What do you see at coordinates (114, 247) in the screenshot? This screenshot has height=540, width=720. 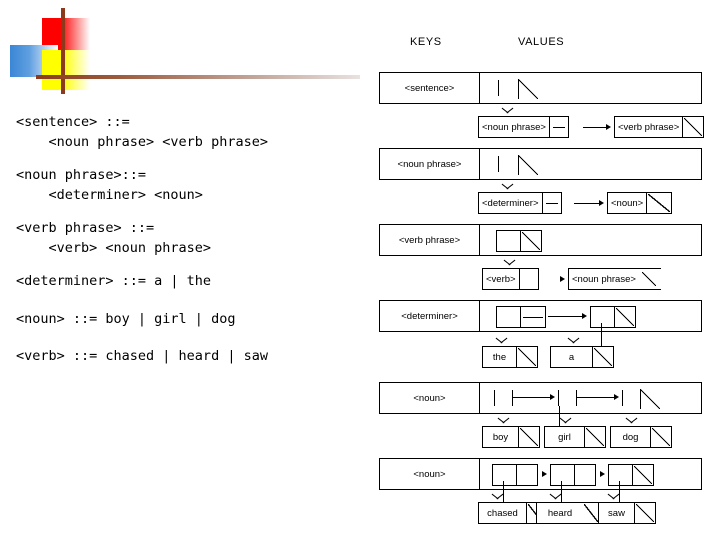 I see `grammar-rule-body: <verb> <noun phrase>` at bounding box center [114, 247].